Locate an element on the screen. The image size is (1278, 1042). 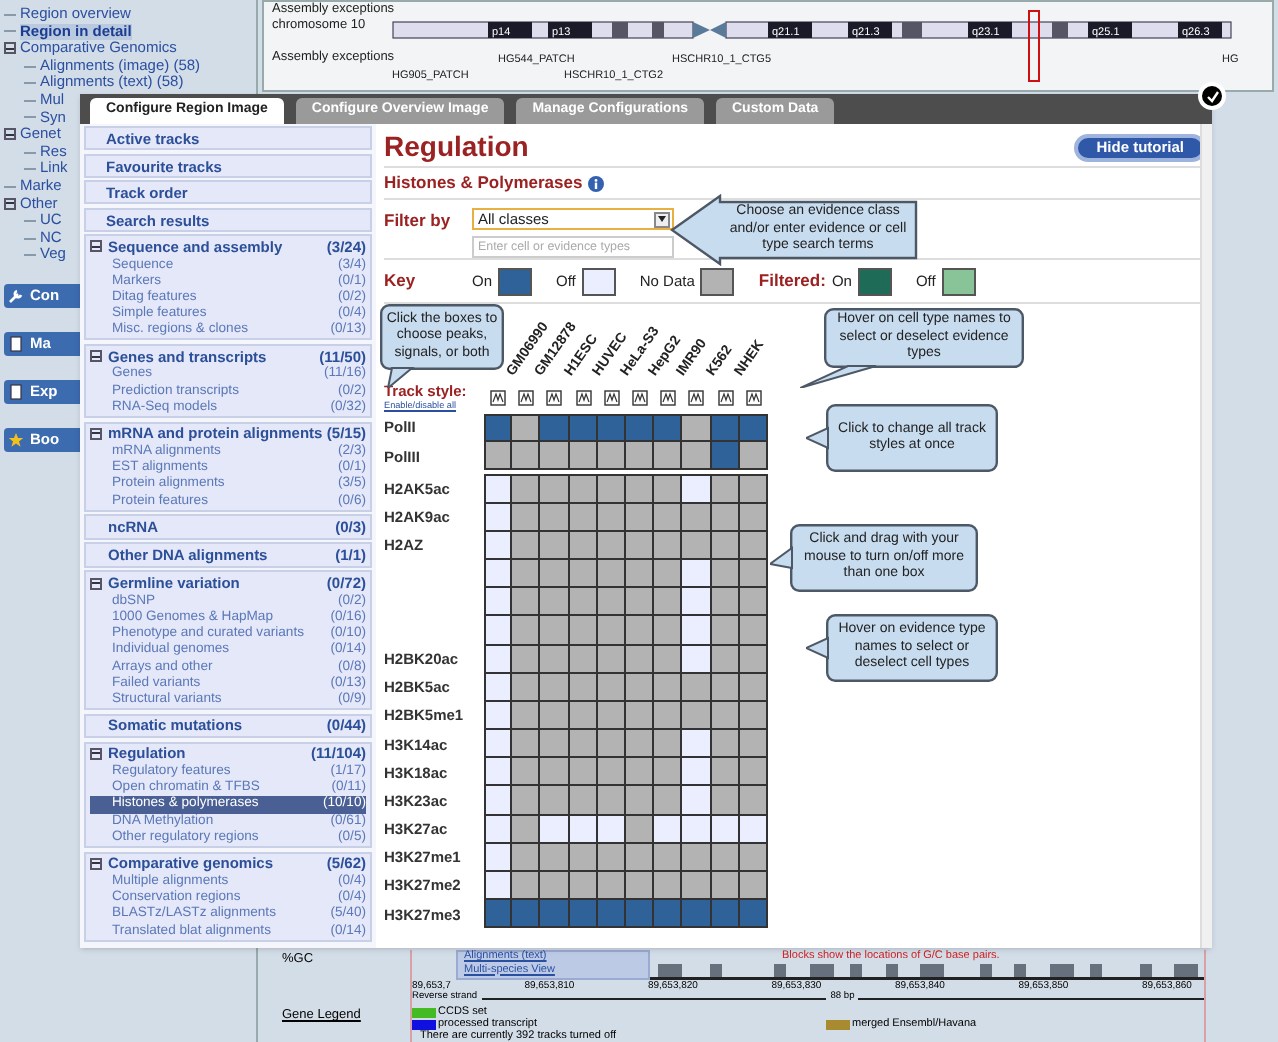
info-icon is located at coordinates (596, 183).